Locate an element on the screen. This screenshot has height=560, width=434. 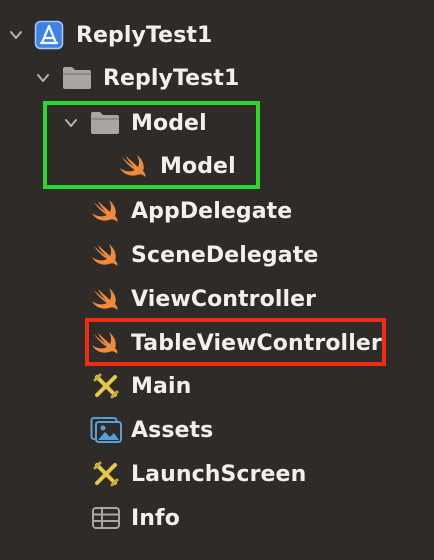
navigator-row-file: Model is located at coordinates (217, 166).